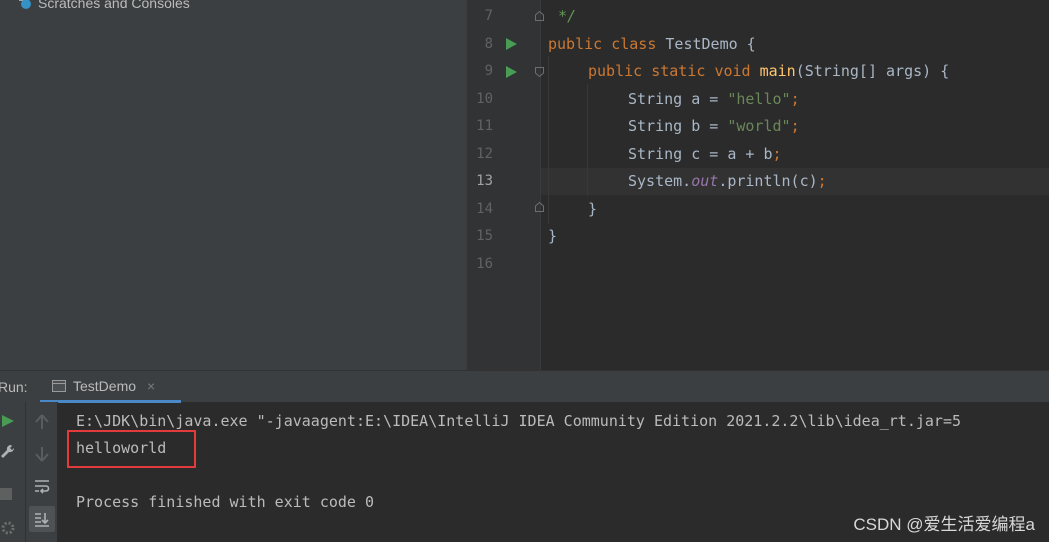 This screenshot has width=1049, height=542. What do you see at coordinates (567, 16) in the screenshot?
I see `code-line-7: */` at bounding box center [567, 16].